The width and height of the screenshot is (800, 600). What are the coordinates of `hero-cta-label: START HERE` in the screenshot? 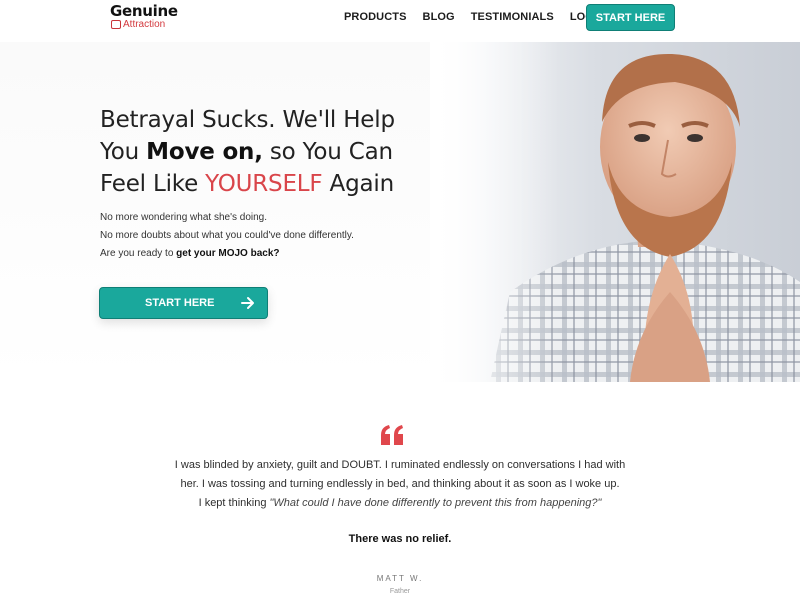 It's located at (180, 303).